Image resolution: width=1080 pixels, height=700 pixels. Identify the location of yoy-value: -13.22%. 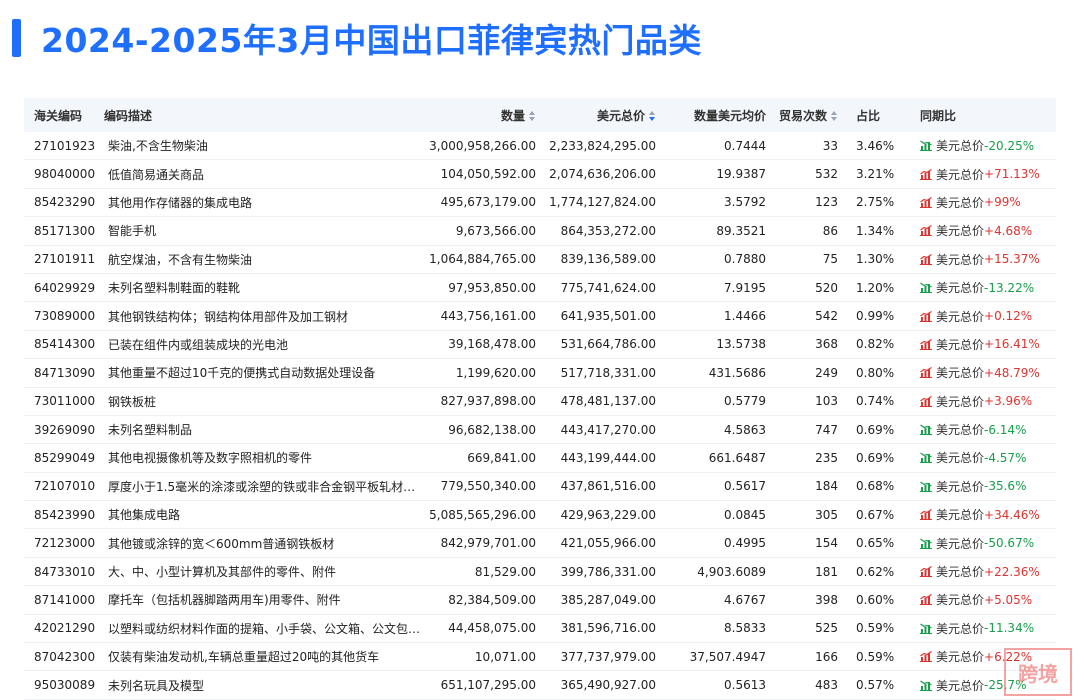
(1009, 287).